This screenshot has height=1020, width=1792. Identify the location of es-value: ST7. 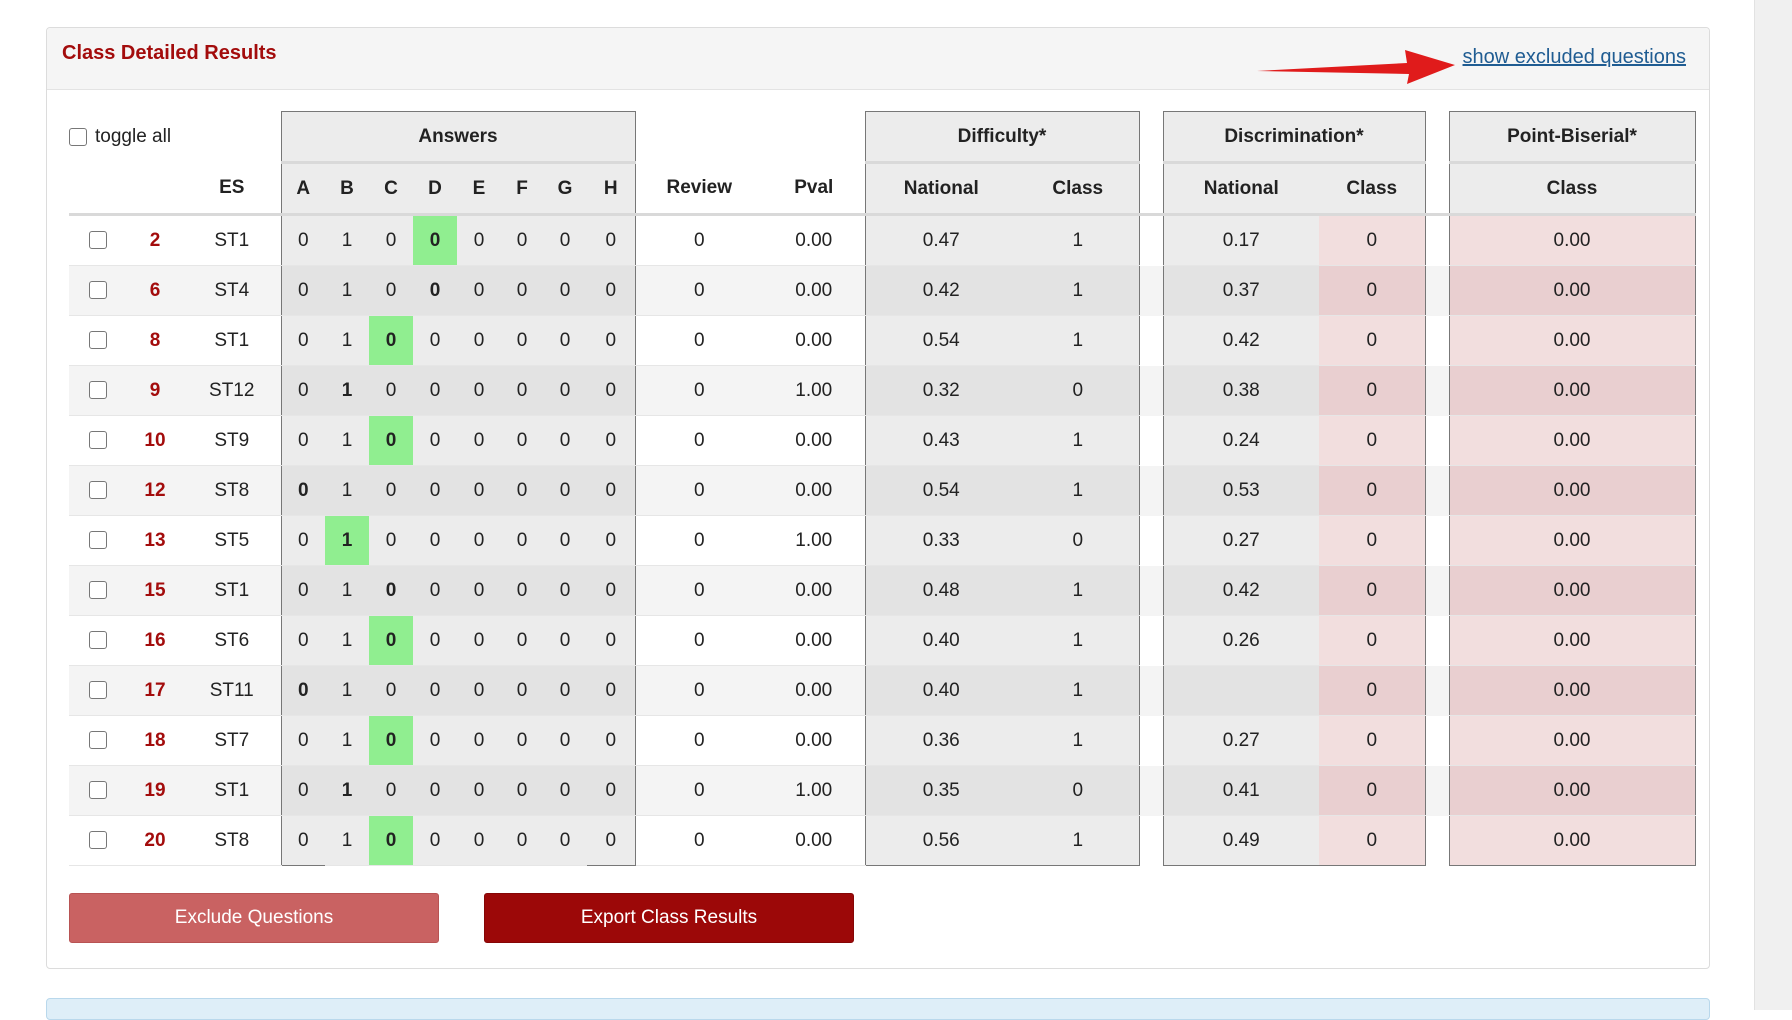
(232, 740).